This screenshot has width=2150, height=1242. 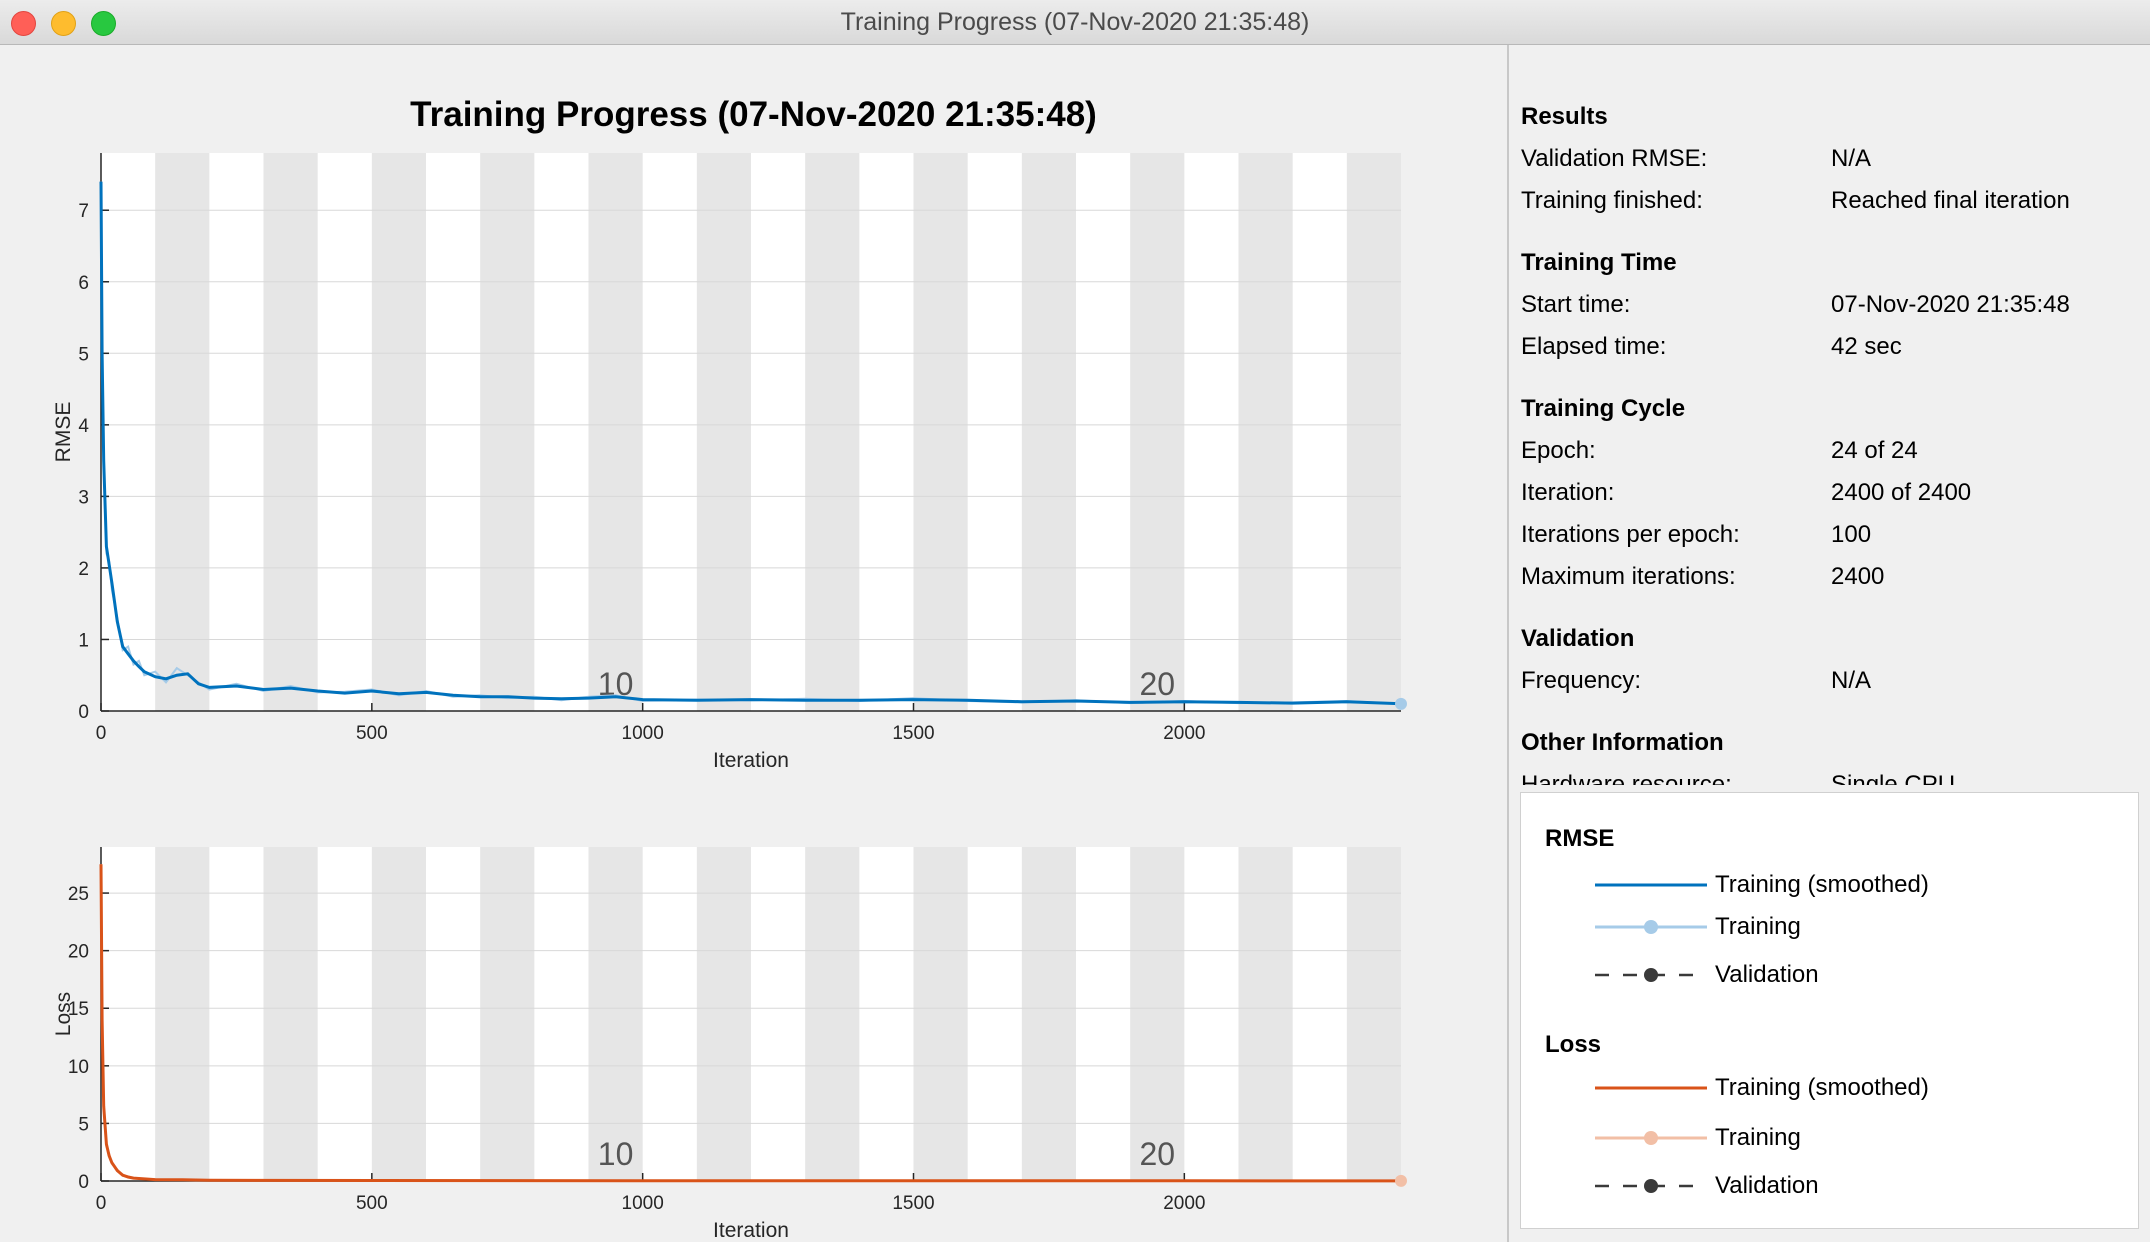 What do you see at coordinates (1622, 742) in the screenshot?
I see `other-information-heading: Other Information` at bounding box center [1622, 742].